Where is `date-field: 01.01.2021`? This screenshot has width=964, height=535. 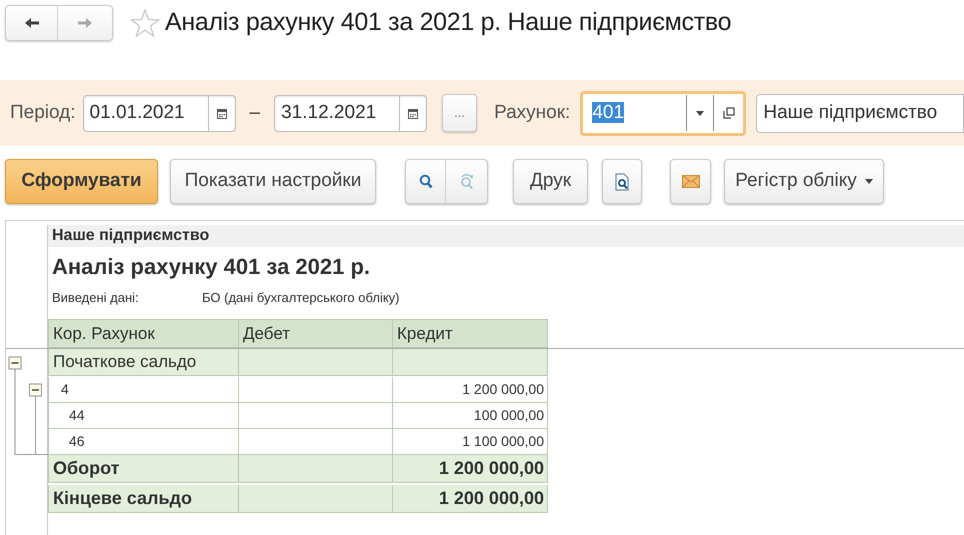
date-field: 01.01.2021 is located at coordinates (159, 113).